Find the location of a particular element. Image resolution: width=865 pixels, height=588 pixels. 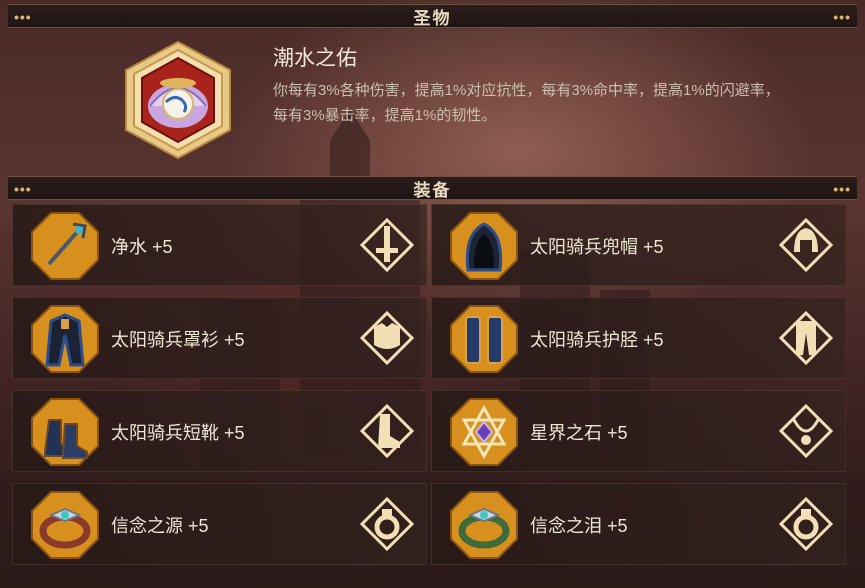

robe-icon is located at coordinates (65, 339).